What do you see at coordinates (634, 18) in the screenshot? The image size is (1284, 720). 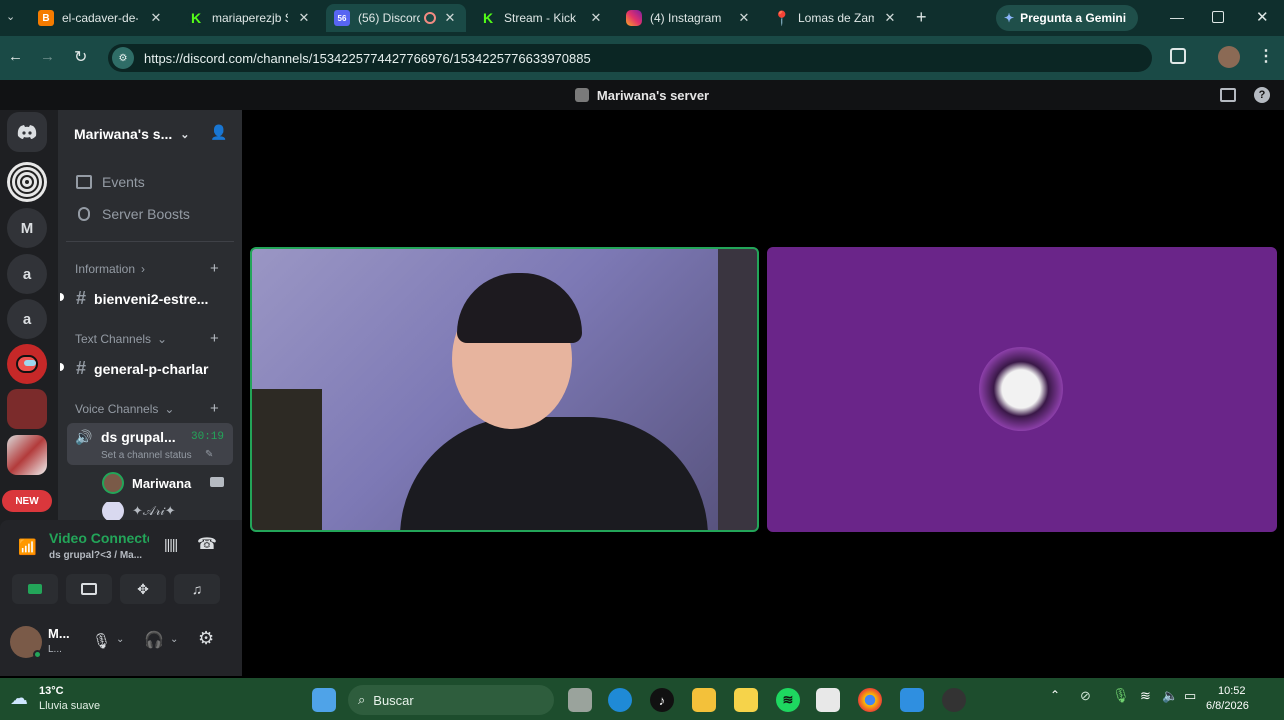 I see `instagram-icon` at bounding box center [634, 18].